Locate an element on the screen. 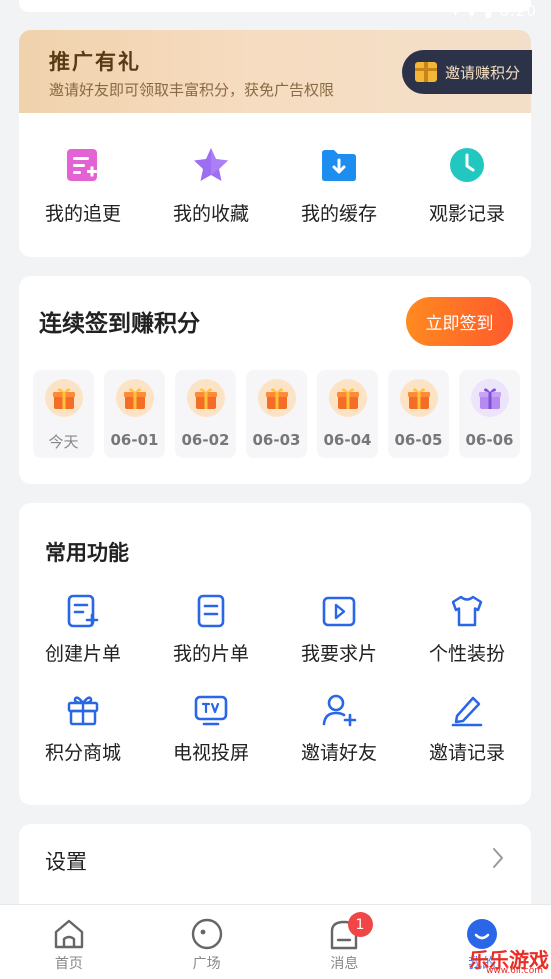 This screenshot has width=551, height=979. sign-in-day-label: 06-04 is located at coordinates (347, 440).